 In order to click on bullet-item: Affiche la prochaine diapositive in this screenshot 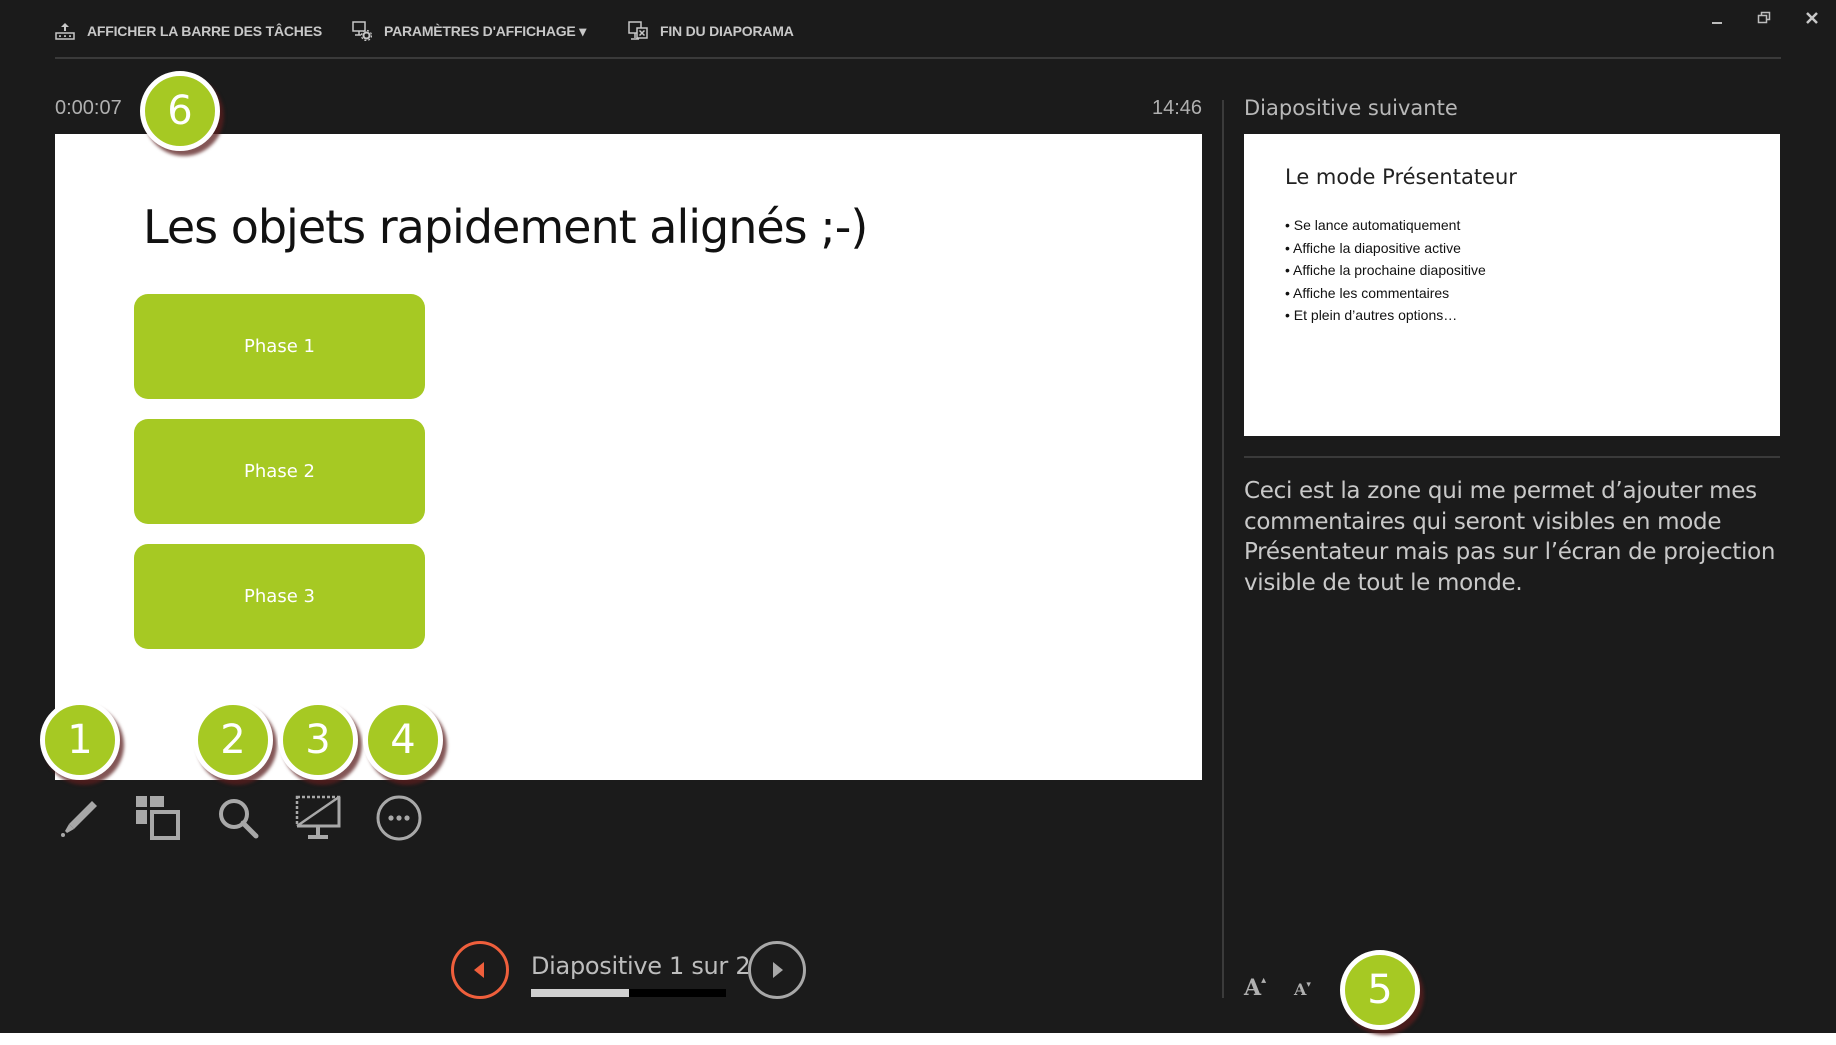, I will do `click(1385, 270)`.